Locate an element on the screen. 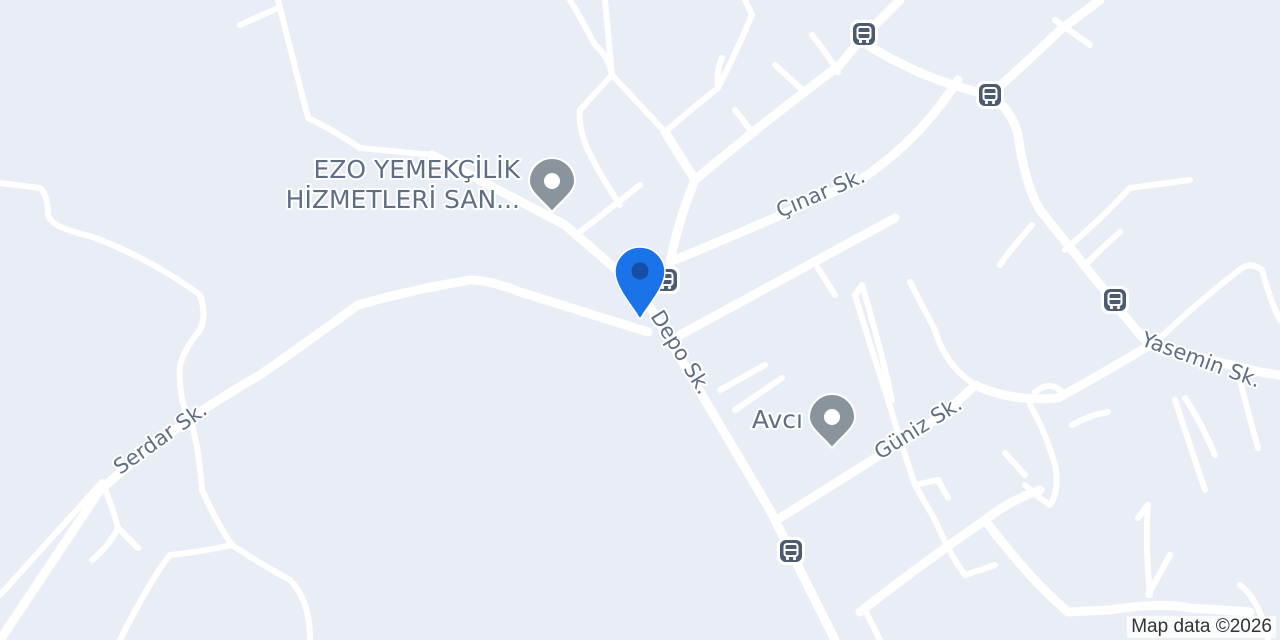  poi-avci-label: Avcı is located at coordinates (777, 419).